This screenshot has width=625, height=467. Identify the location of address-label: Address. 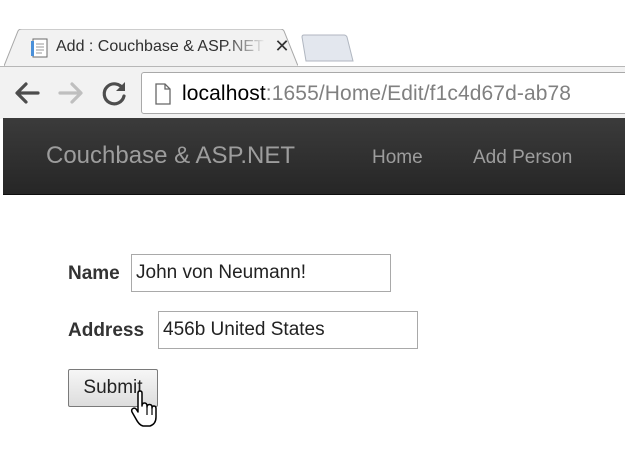
(106, 330).